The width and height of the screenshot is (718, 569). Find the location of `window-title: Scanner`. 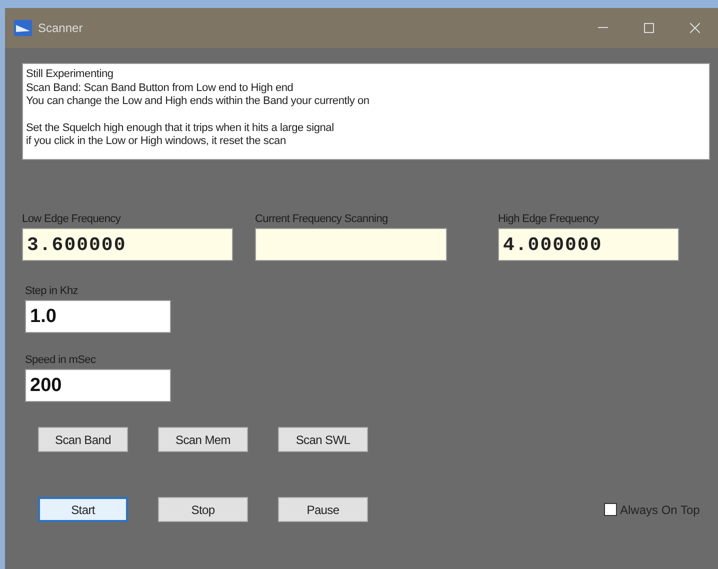

window-title: Scanner is located at coordinates (61, 28).